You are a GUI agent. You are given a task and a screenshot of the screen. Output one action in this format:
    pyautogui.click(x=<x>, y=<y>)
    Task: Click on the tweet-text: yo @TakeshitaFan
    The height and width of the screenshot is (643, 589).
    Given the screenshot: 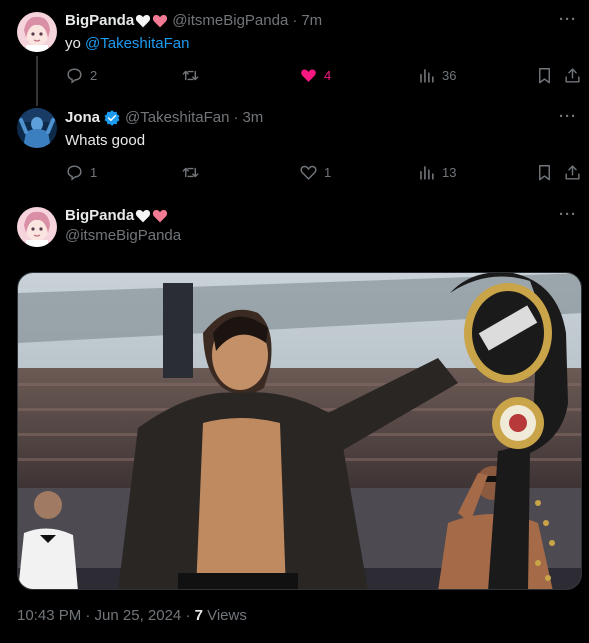 What is the action you would take?
    pyautogui.click(x=127, y=44)
    